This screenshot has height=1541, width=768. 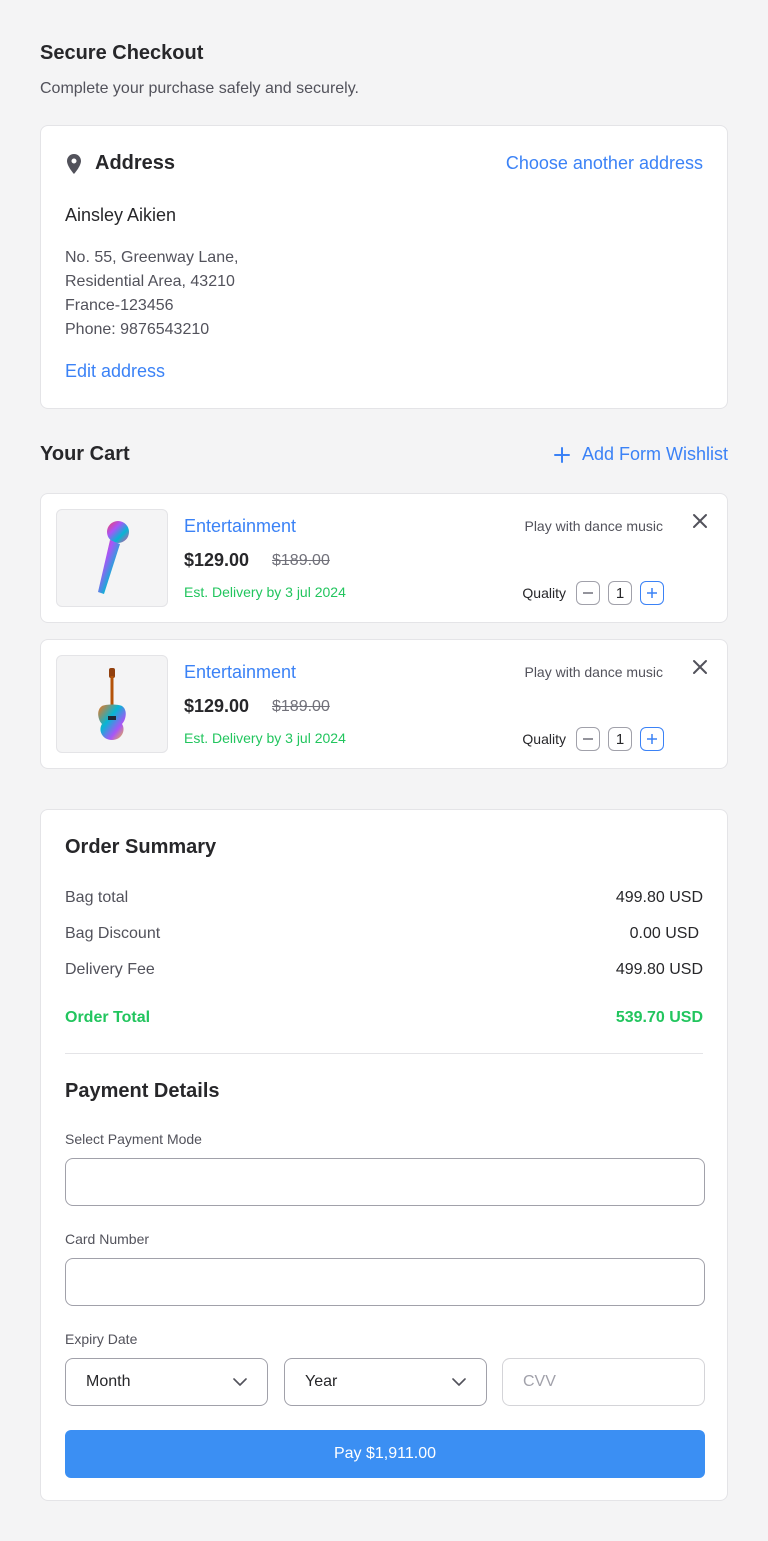 What do you see at coordinates (119, 305) in the screenshot?
I see `address-line-3: France-123456` at bounding box center [119, 305].